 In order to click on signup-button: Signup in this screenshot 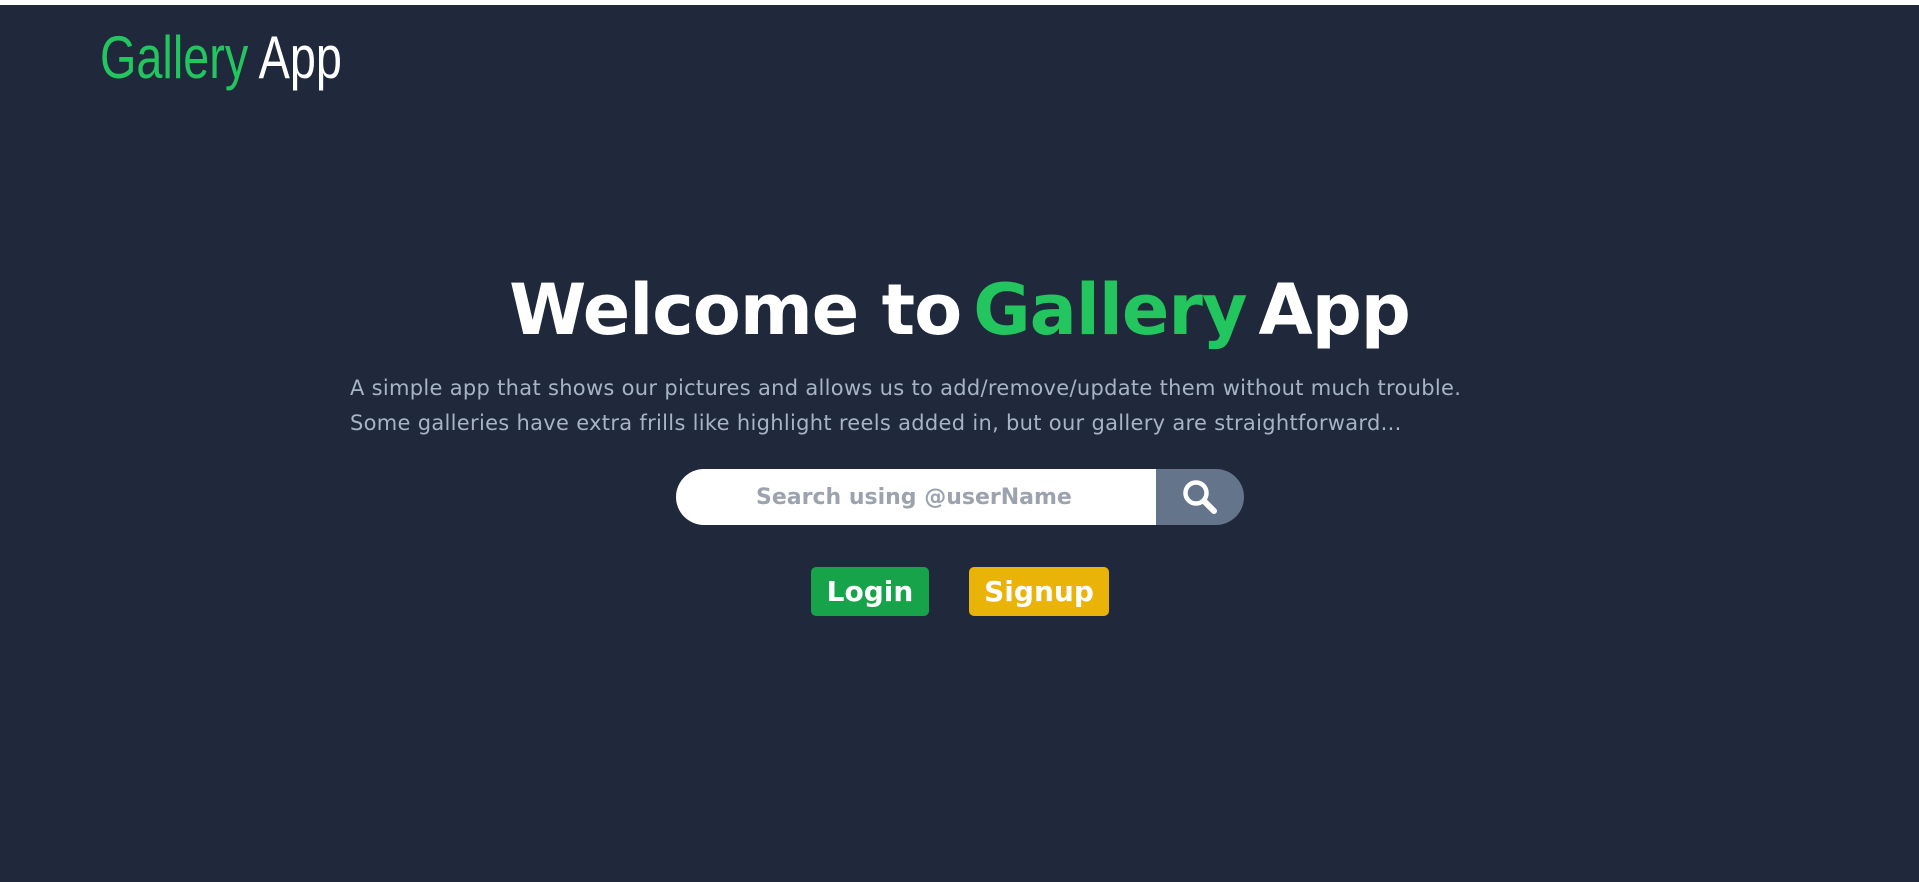, I will do `click(1039, 591)`.